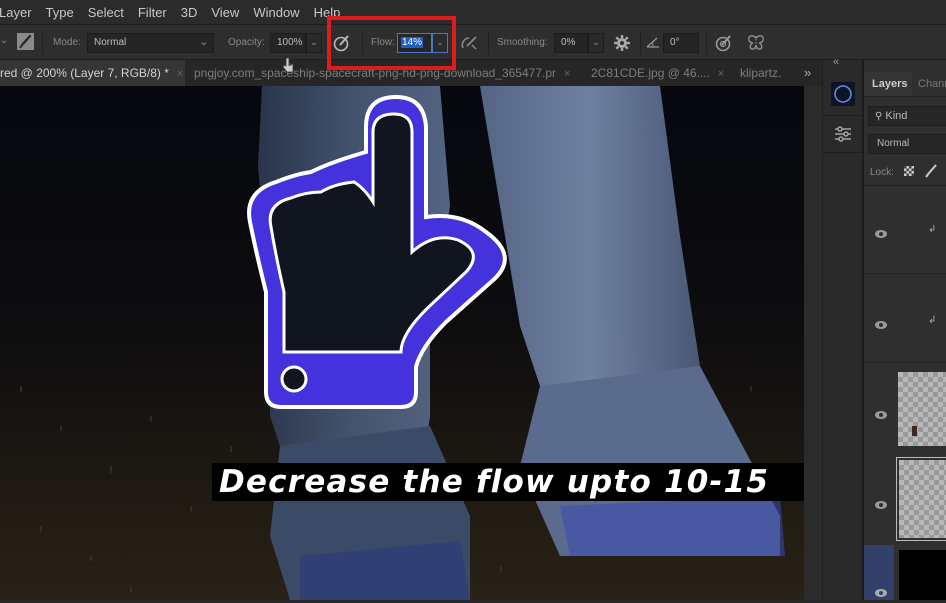 The image size is (946, 603). I want to click on menu-3d: 3D, so click(189, 12).